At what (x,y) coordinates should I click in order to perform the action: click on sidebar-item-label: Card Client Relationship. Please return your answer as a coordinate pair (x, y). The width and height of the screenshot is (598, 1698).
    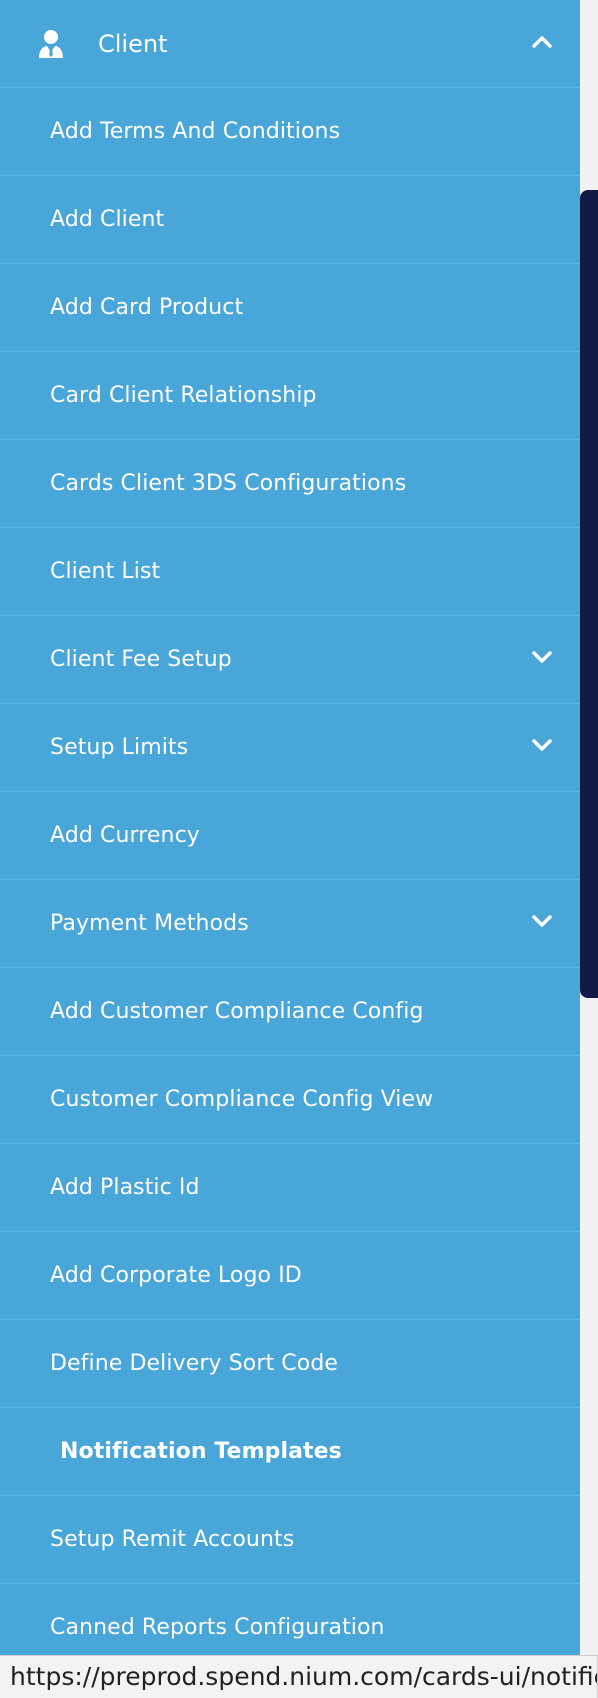
    Looking at the image, I should click on (183, 395).